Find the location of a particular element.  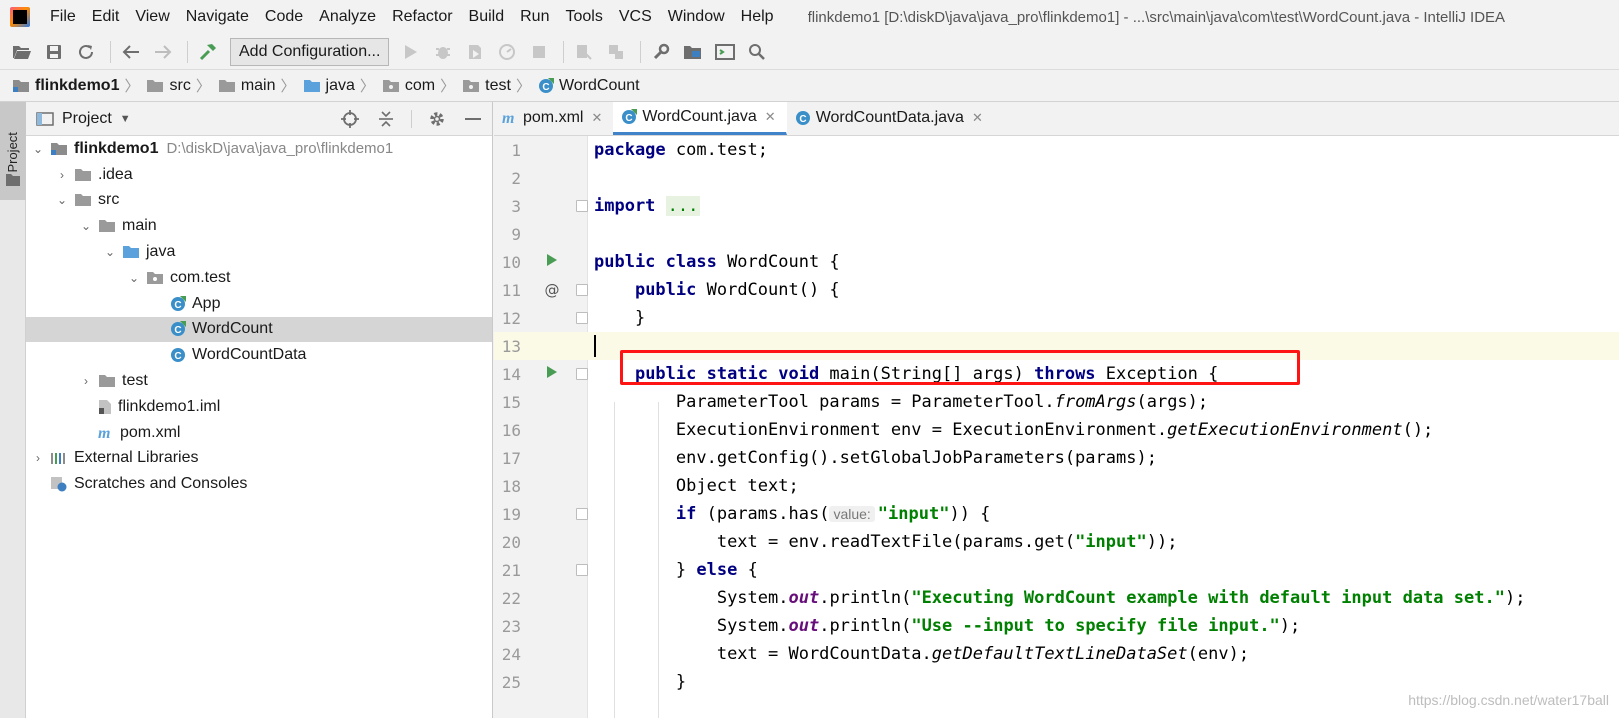

menu-build: Build is located at coordinates (487, 17).